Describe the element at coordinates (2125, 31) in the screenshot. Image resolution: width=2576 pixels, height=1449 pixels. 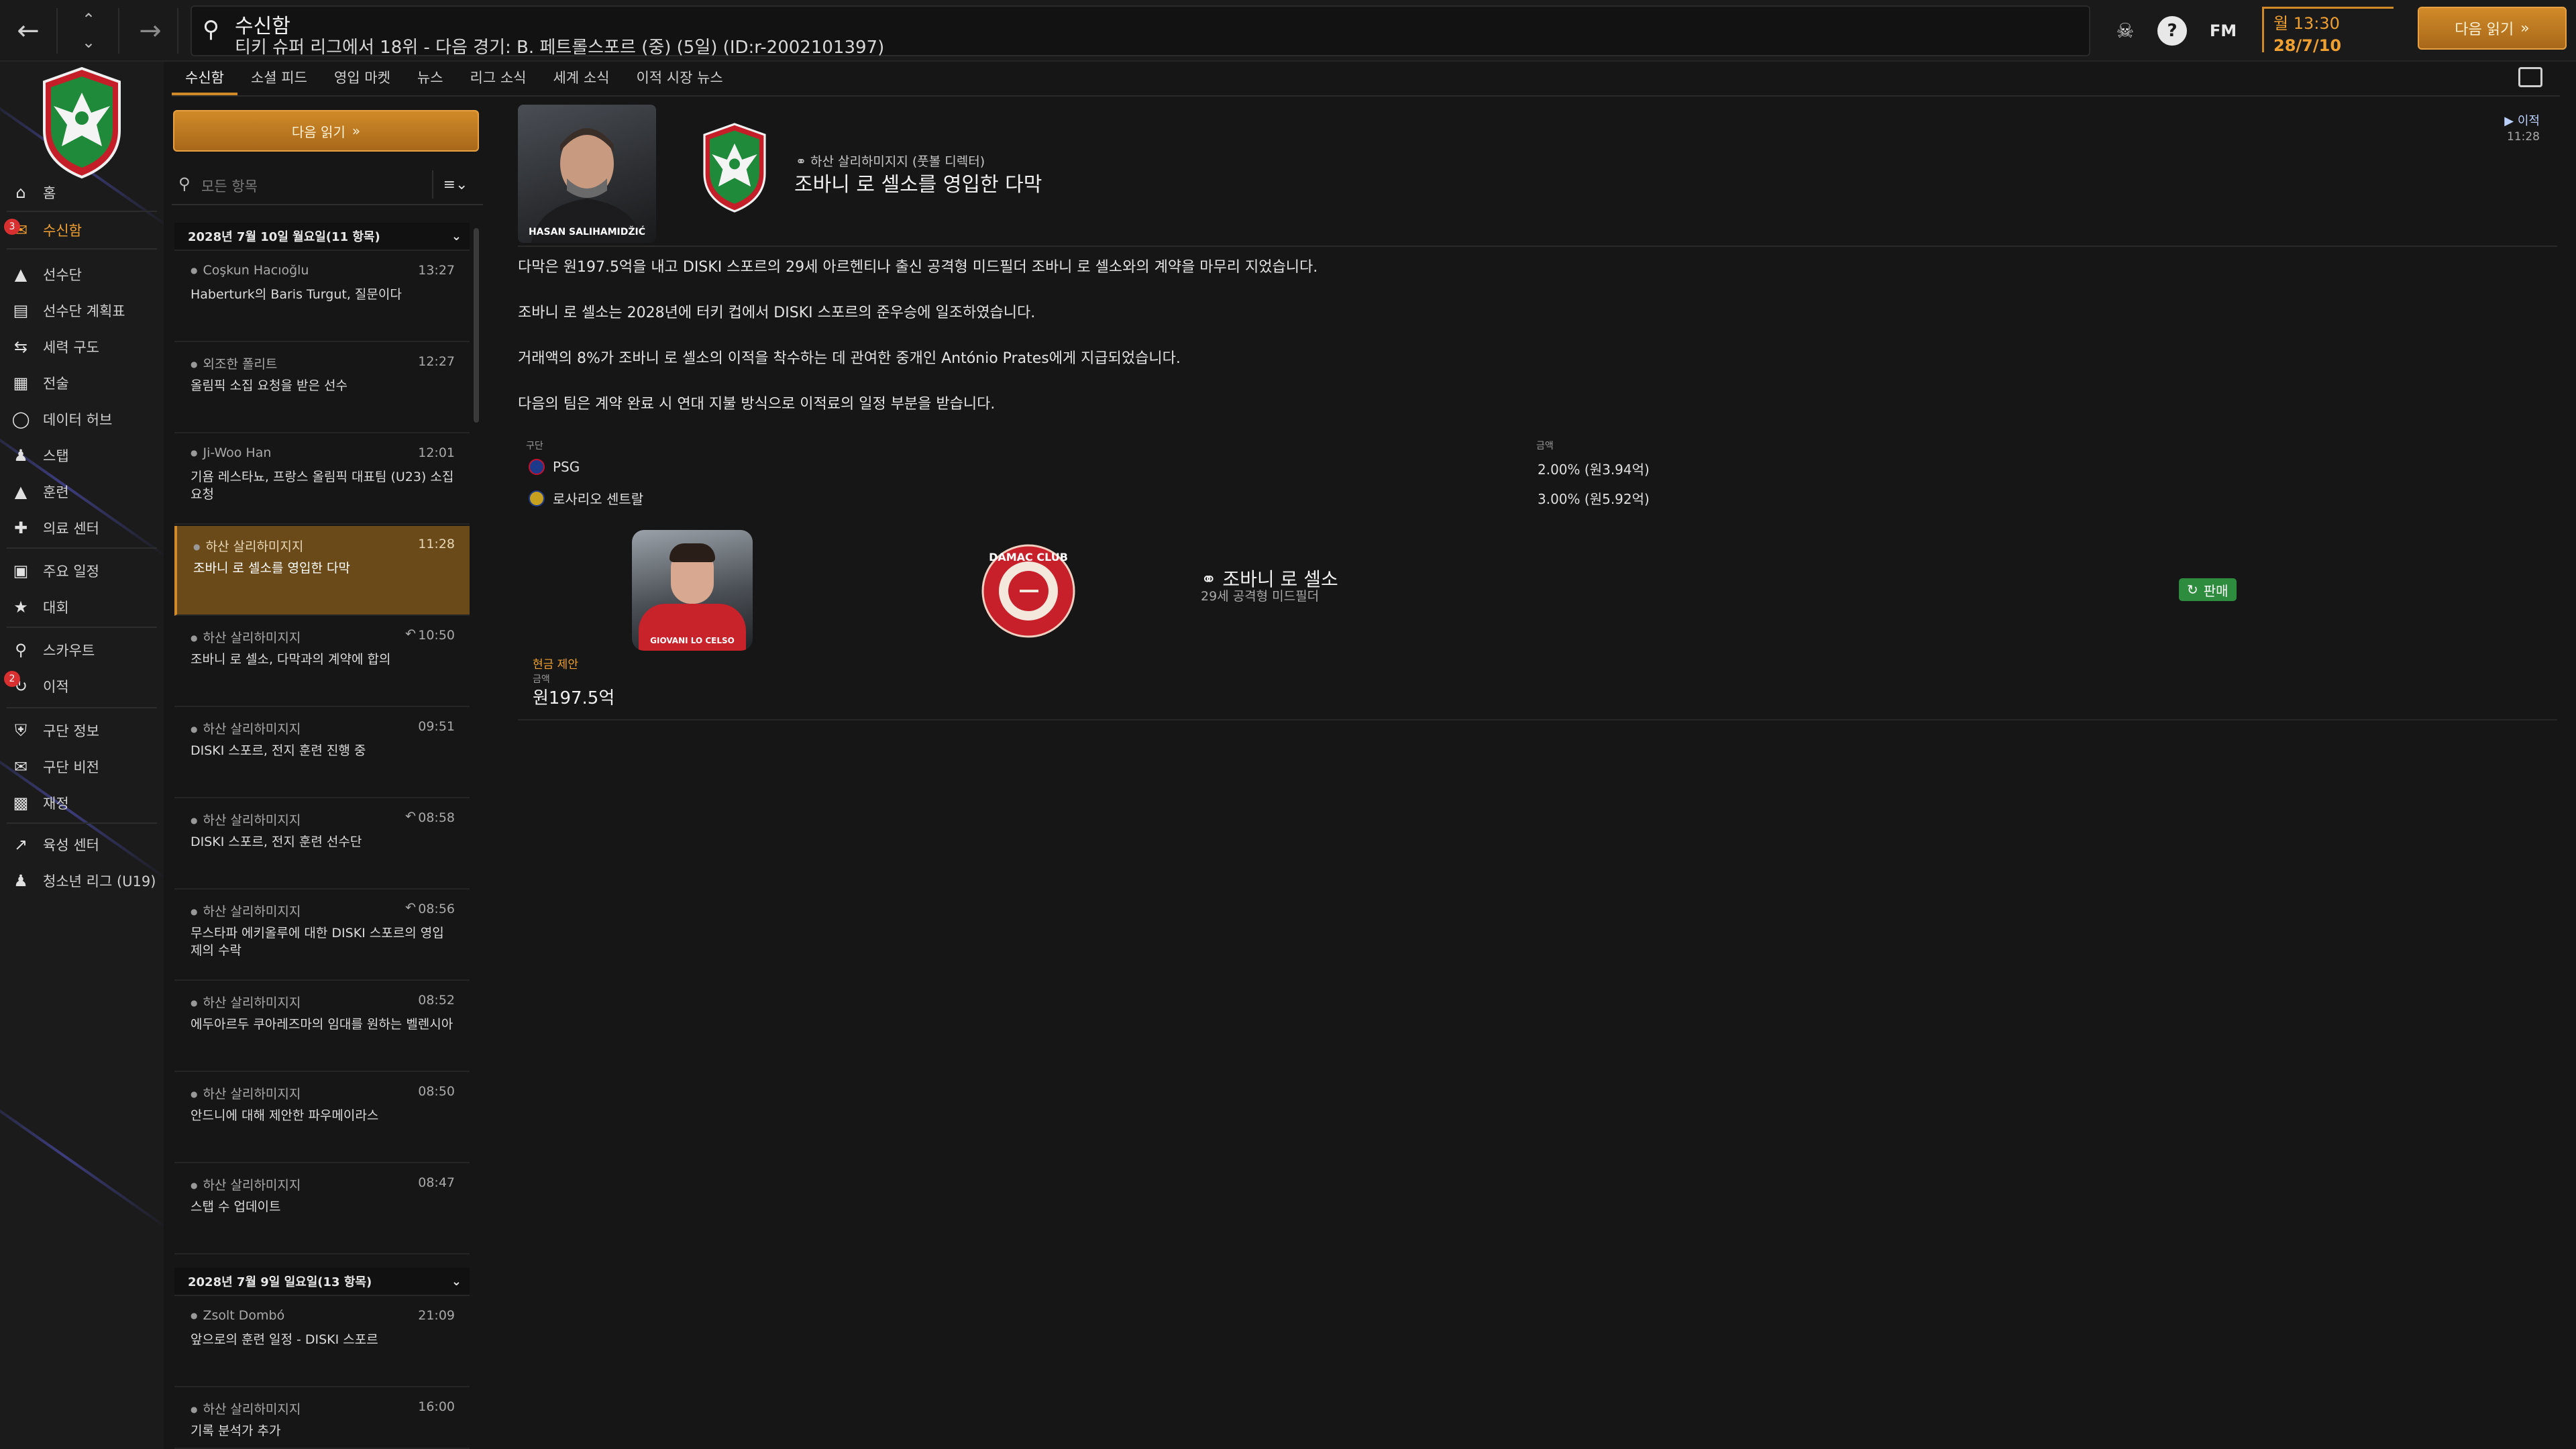
I see `skull-icon: ☠` at that location.